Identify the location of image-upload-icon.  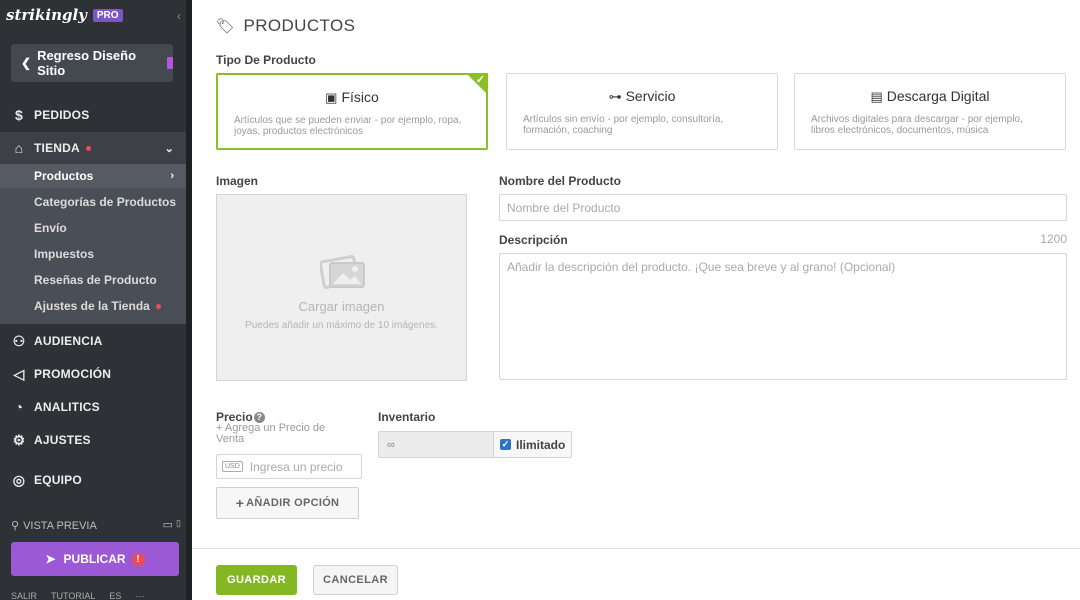
(342, 272).